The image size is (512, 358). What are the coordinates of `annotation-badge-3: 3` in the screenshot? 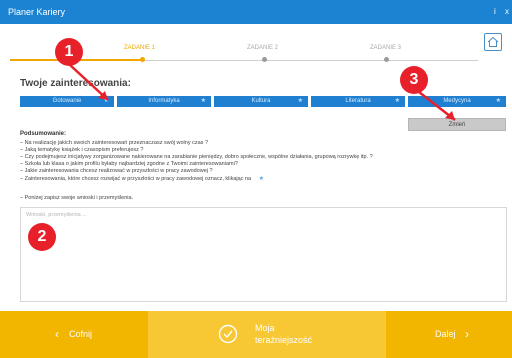 It's located at (414, 80).